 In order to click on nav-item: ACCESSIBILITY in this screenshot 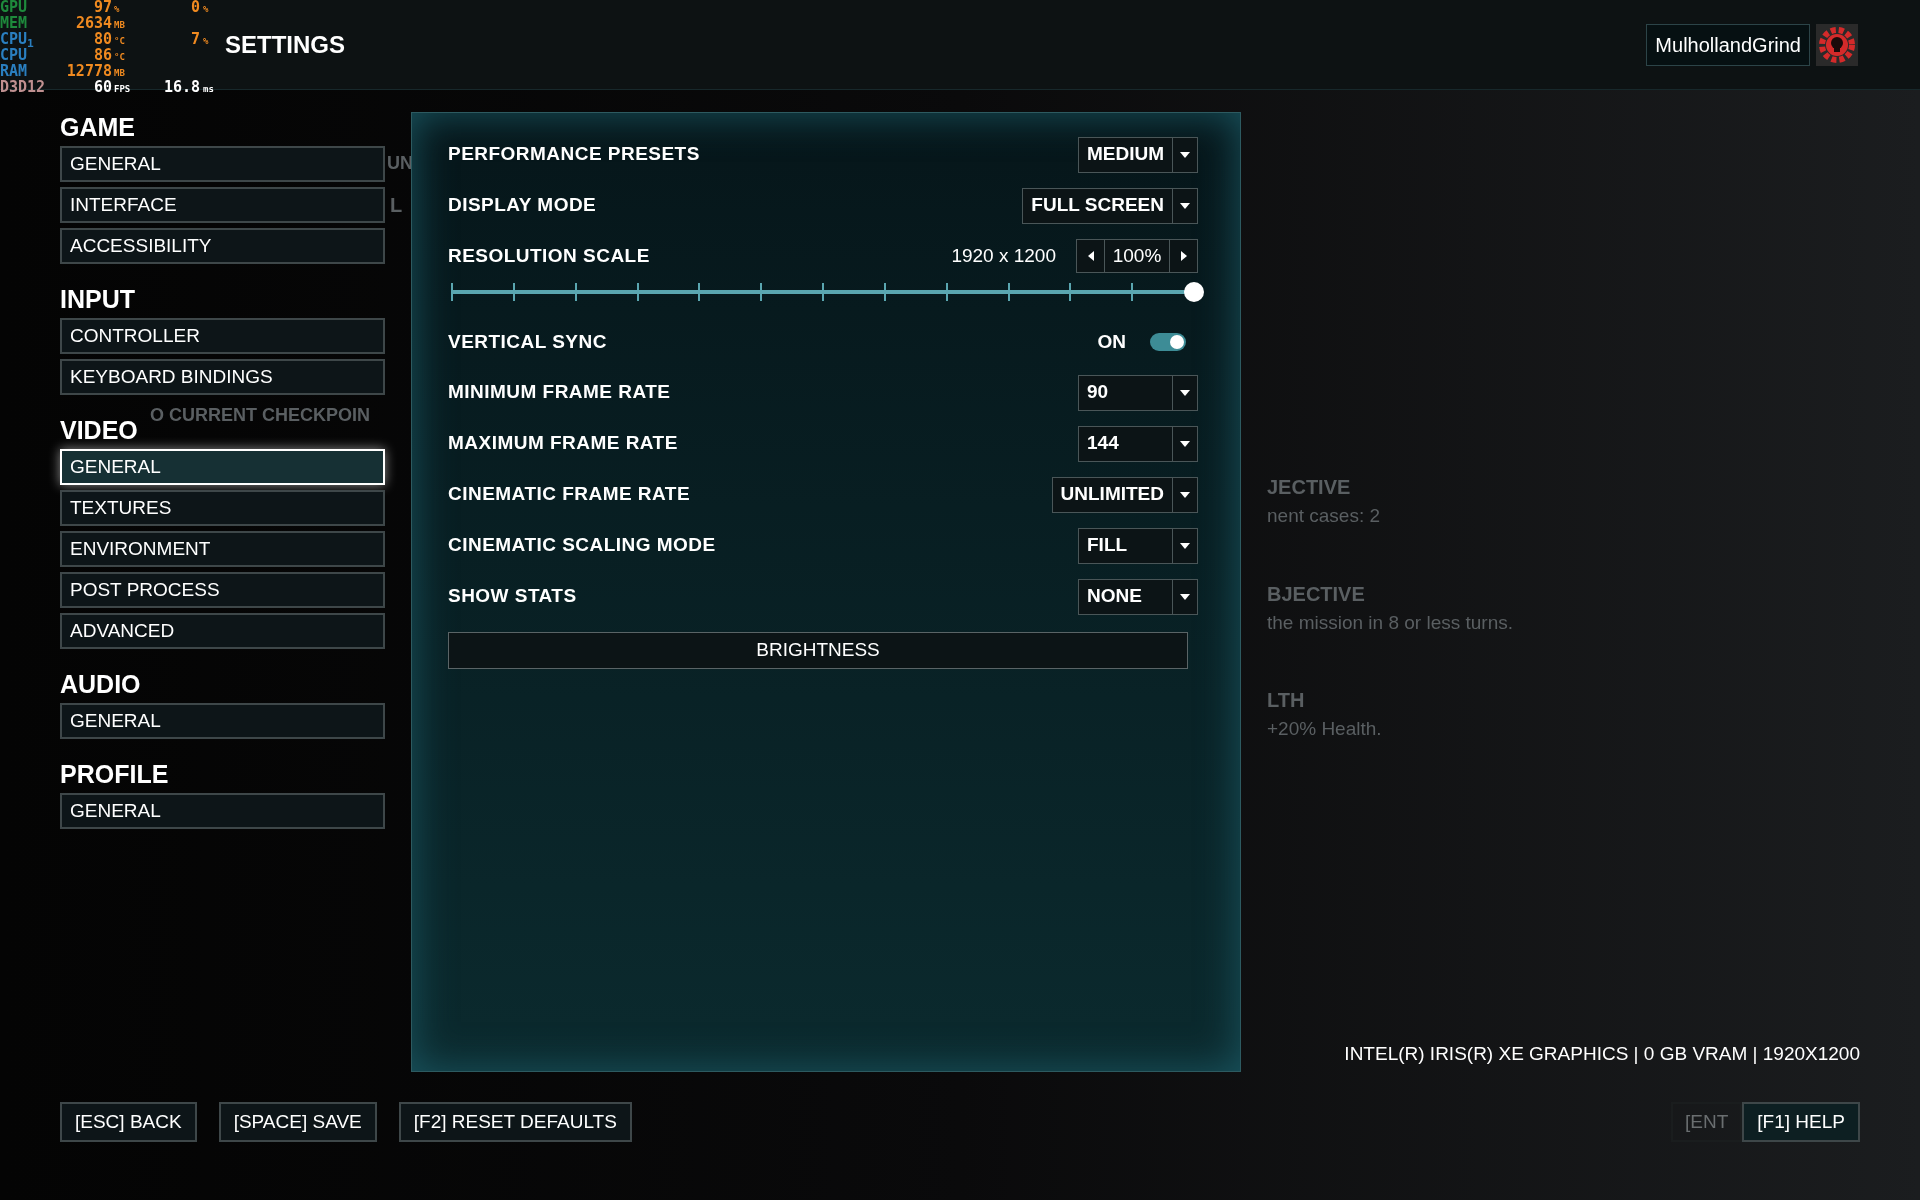, I will do `click(222, 246)`.